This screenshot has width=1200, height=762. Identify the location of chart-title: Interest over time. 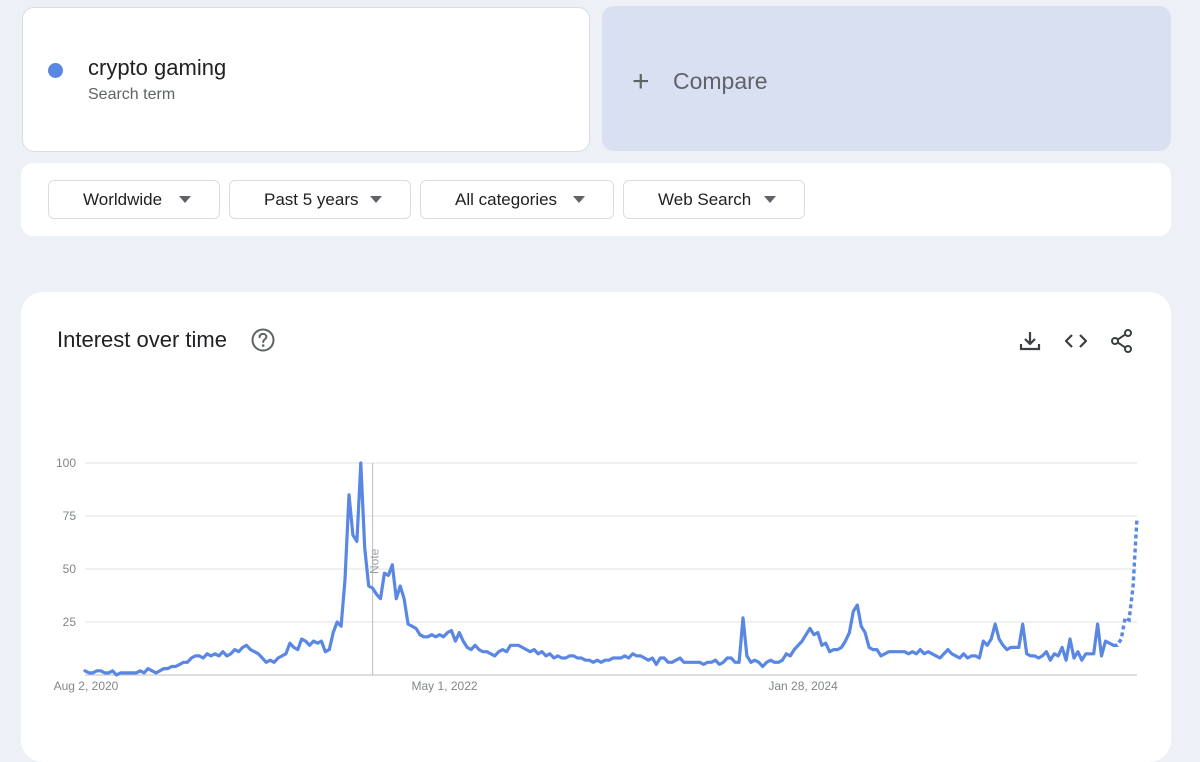
(142, 339).